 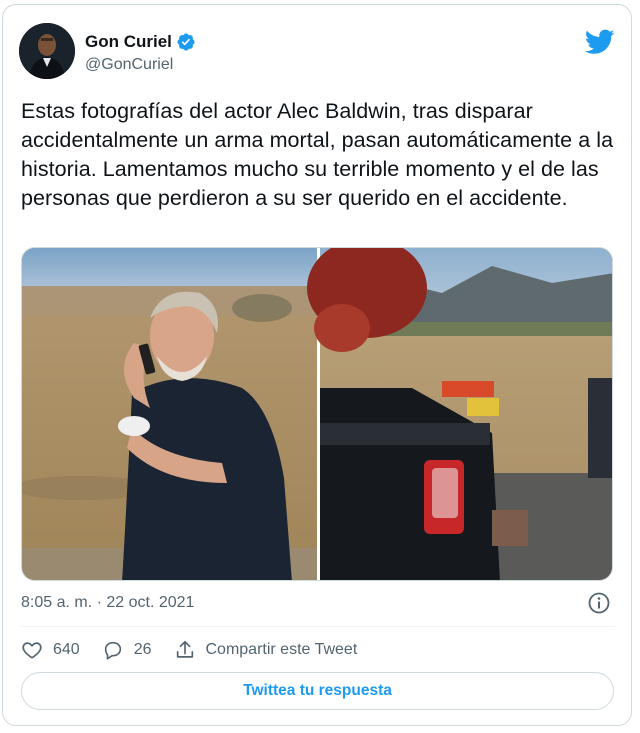 I want to click on heart-icon, so click(x=32, y=650).